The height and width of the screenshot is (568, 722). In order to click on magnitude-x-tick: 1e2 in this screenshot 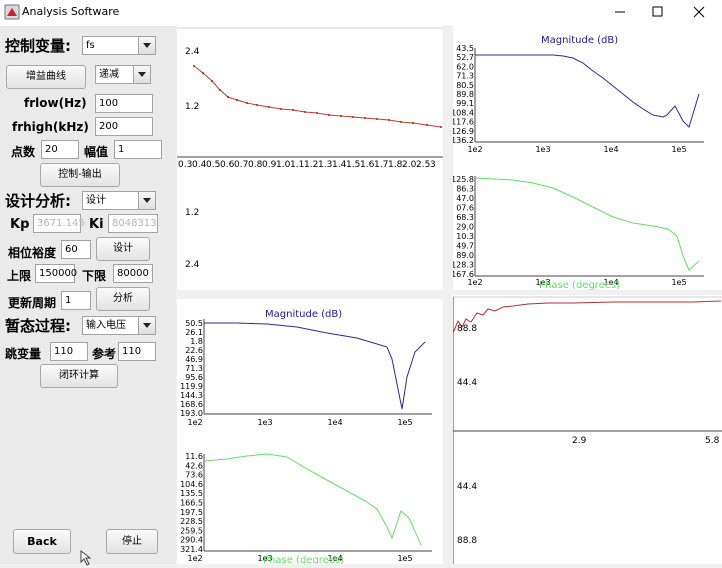, I will do `click(474, 149)`.